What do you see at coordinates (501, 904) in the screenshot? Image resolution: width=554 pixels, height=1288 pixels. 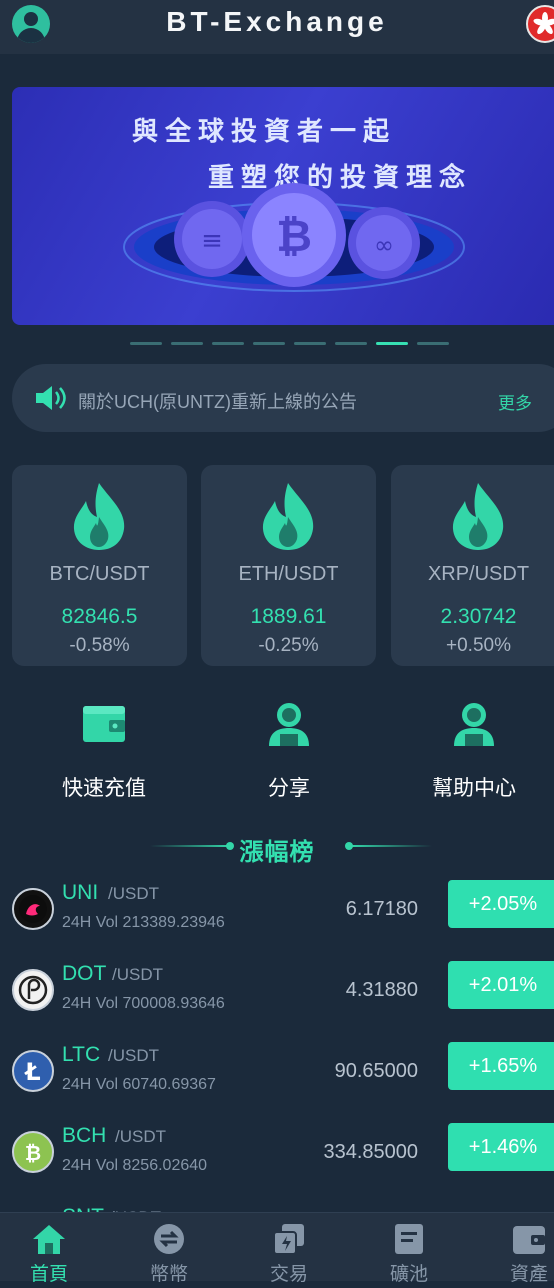 I see `change-badge: +2.05%` at bounding box center [501, 904].